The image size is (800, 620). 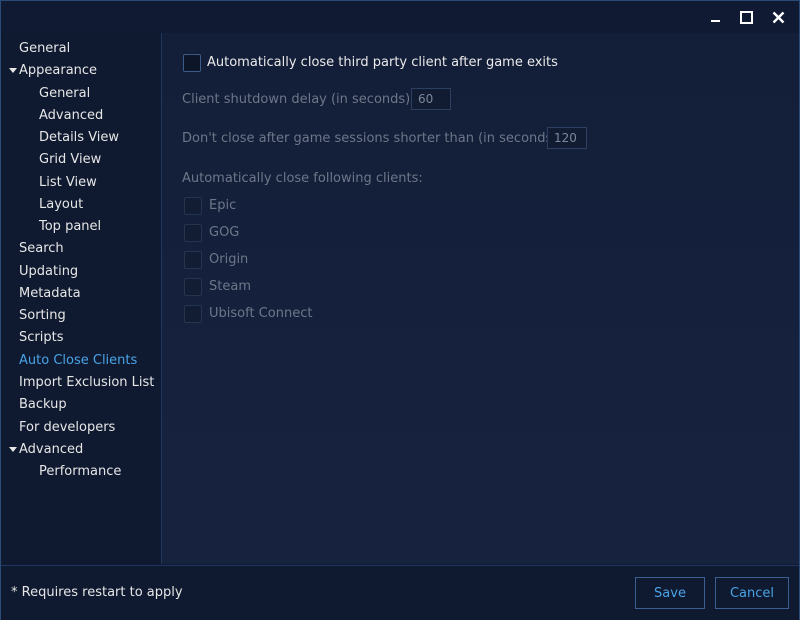 I want to click on sidebar-item-backup: Backup, so click(x=43, y=405).